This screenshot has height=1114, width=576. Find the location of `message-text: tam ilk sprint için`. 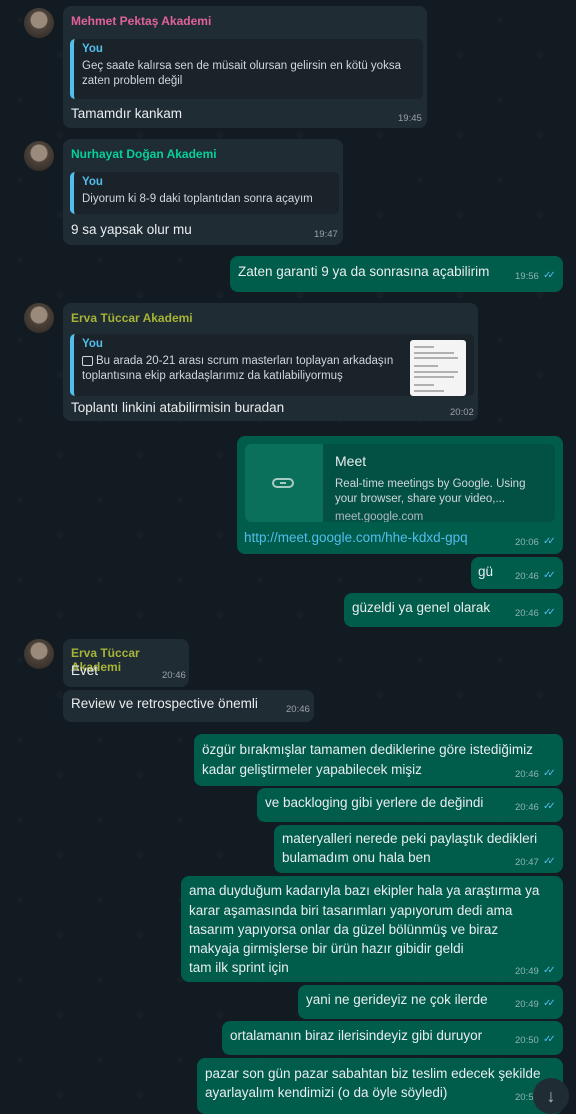

message-text: tam ilk sprint için is located at coordinates (239, 967).